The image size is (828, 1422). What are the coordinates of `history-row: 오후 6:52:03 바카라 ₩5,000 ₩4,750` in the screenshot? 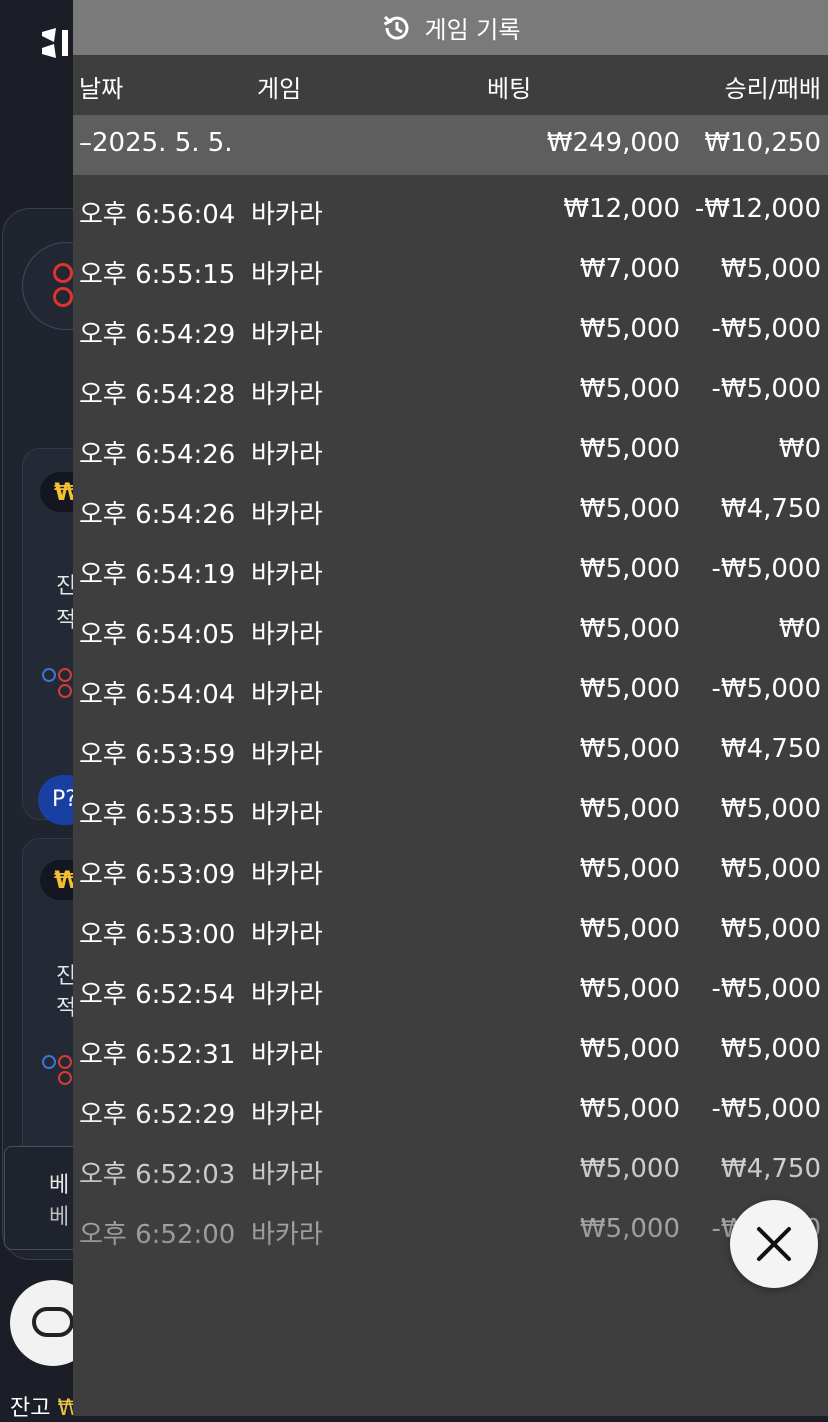 It's located at (450, 1170).